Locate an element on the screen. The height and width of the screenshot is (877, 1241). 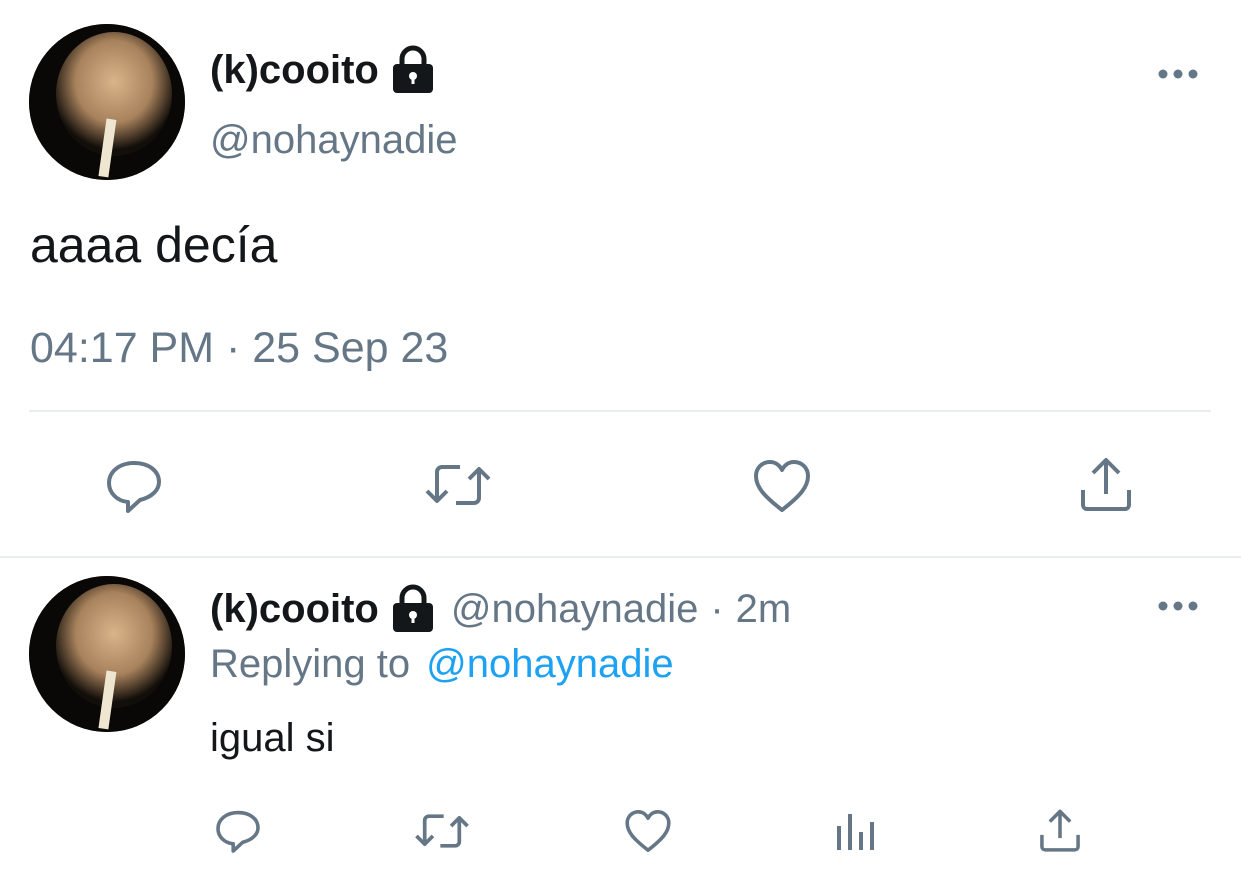
replying-to-handle: @nohaynadie is located at coordinates (549, 664).